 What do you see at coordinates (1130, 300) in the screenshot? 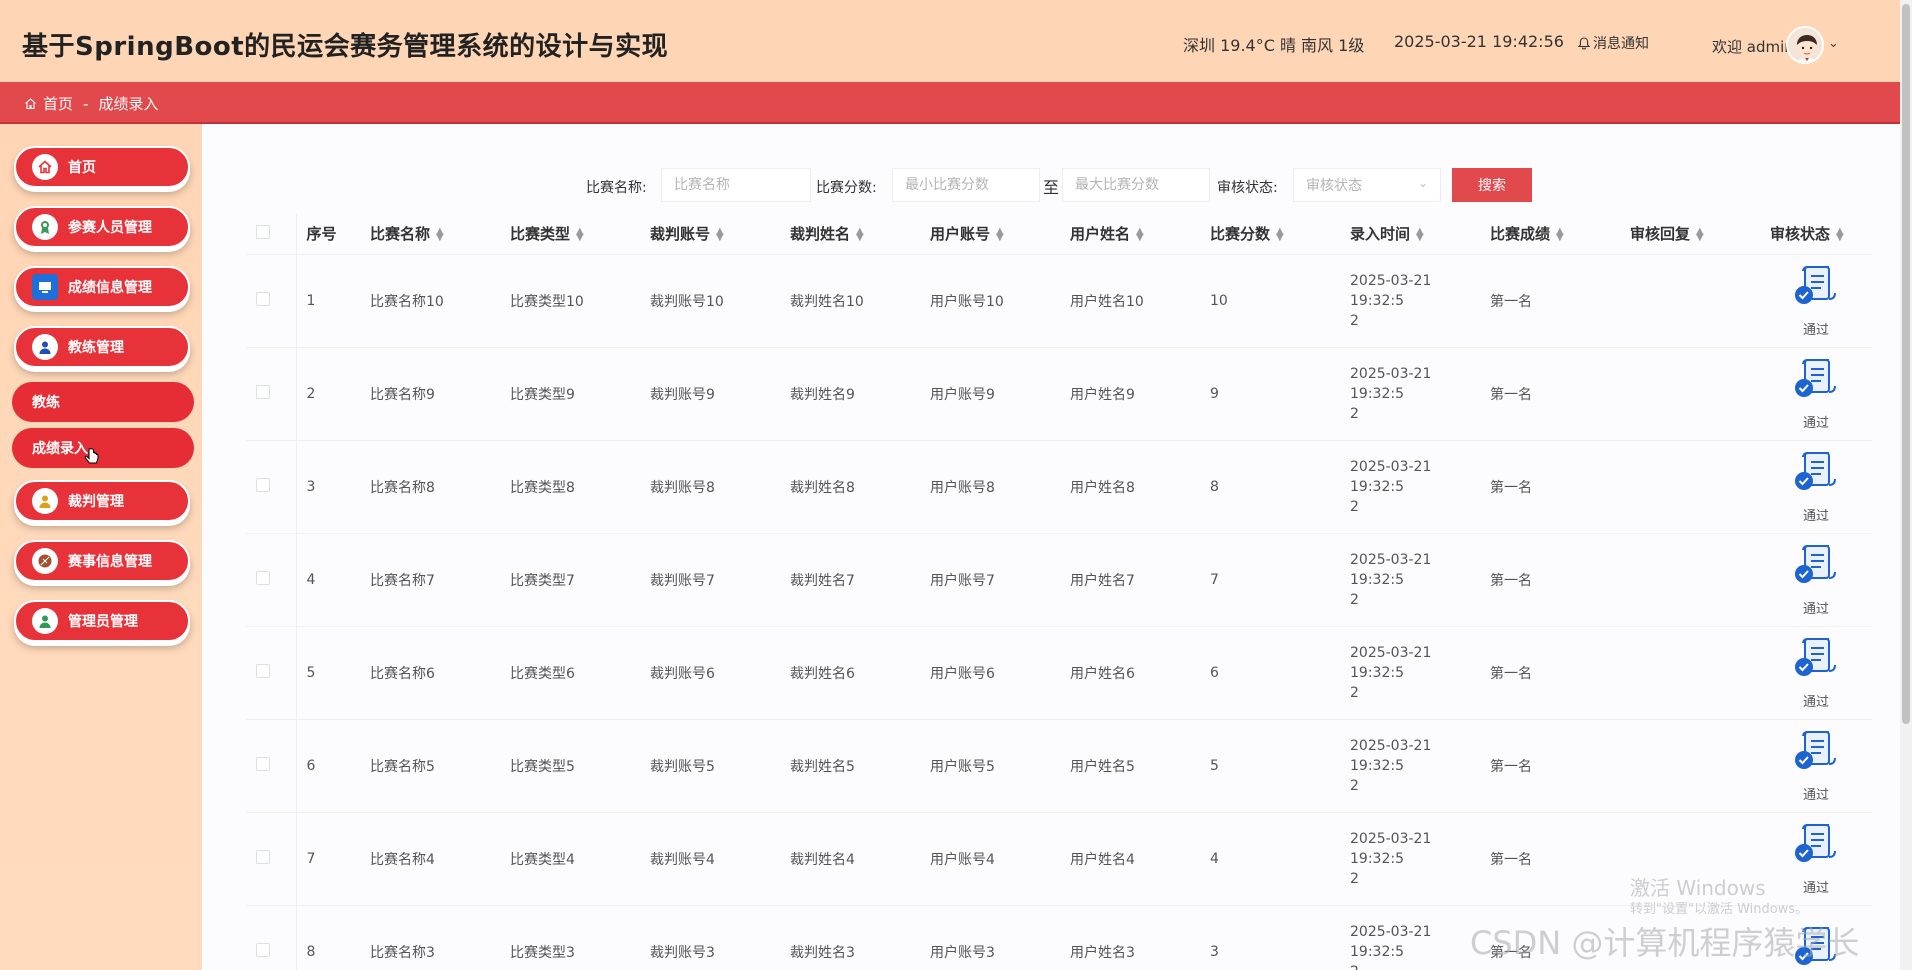
I see `cell-user-name: 用户姓名10` at bounding box center [1130, 300].